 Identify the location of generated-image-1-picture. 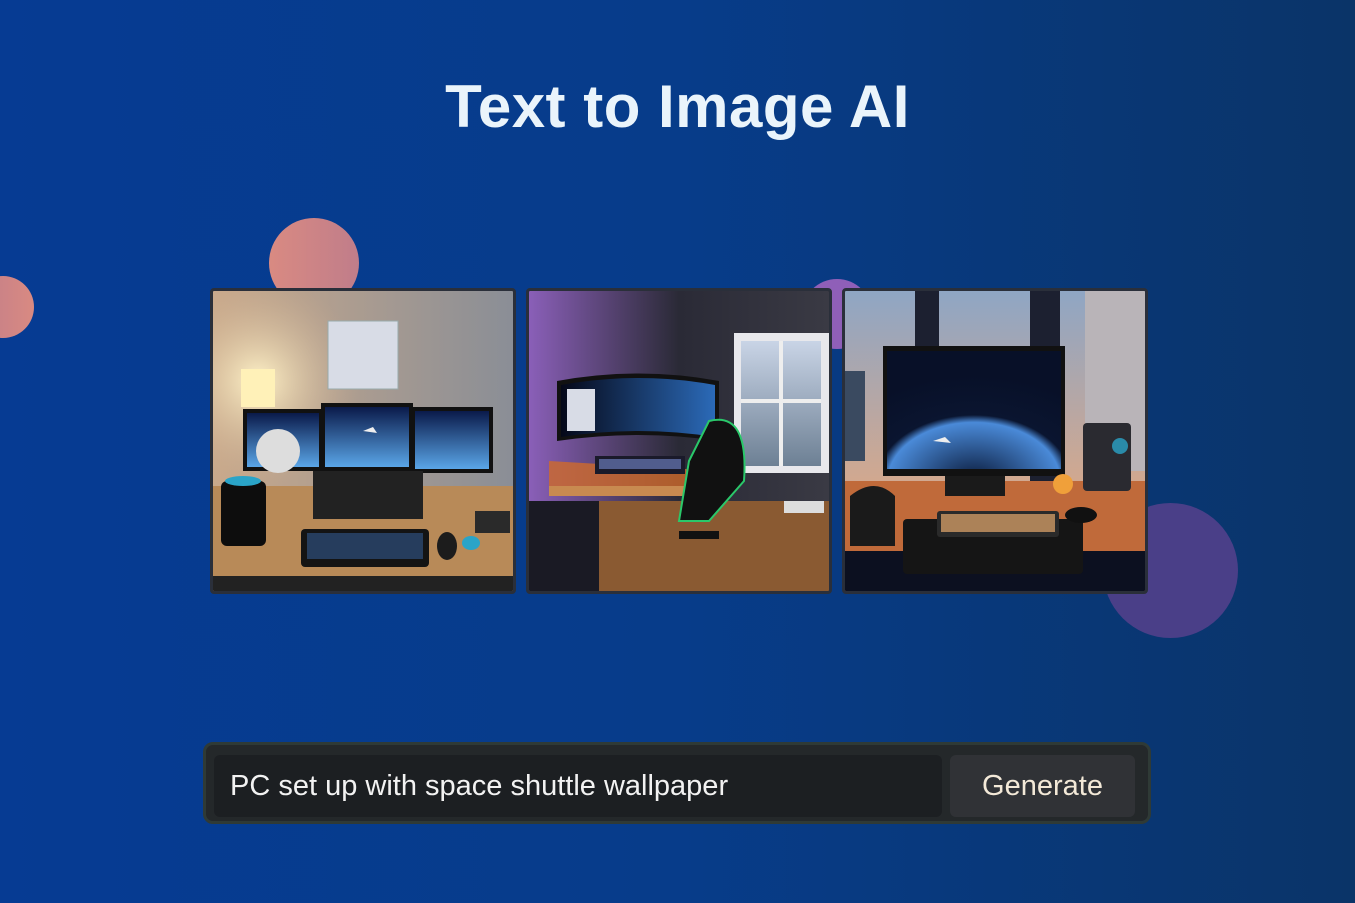
(363, 441).